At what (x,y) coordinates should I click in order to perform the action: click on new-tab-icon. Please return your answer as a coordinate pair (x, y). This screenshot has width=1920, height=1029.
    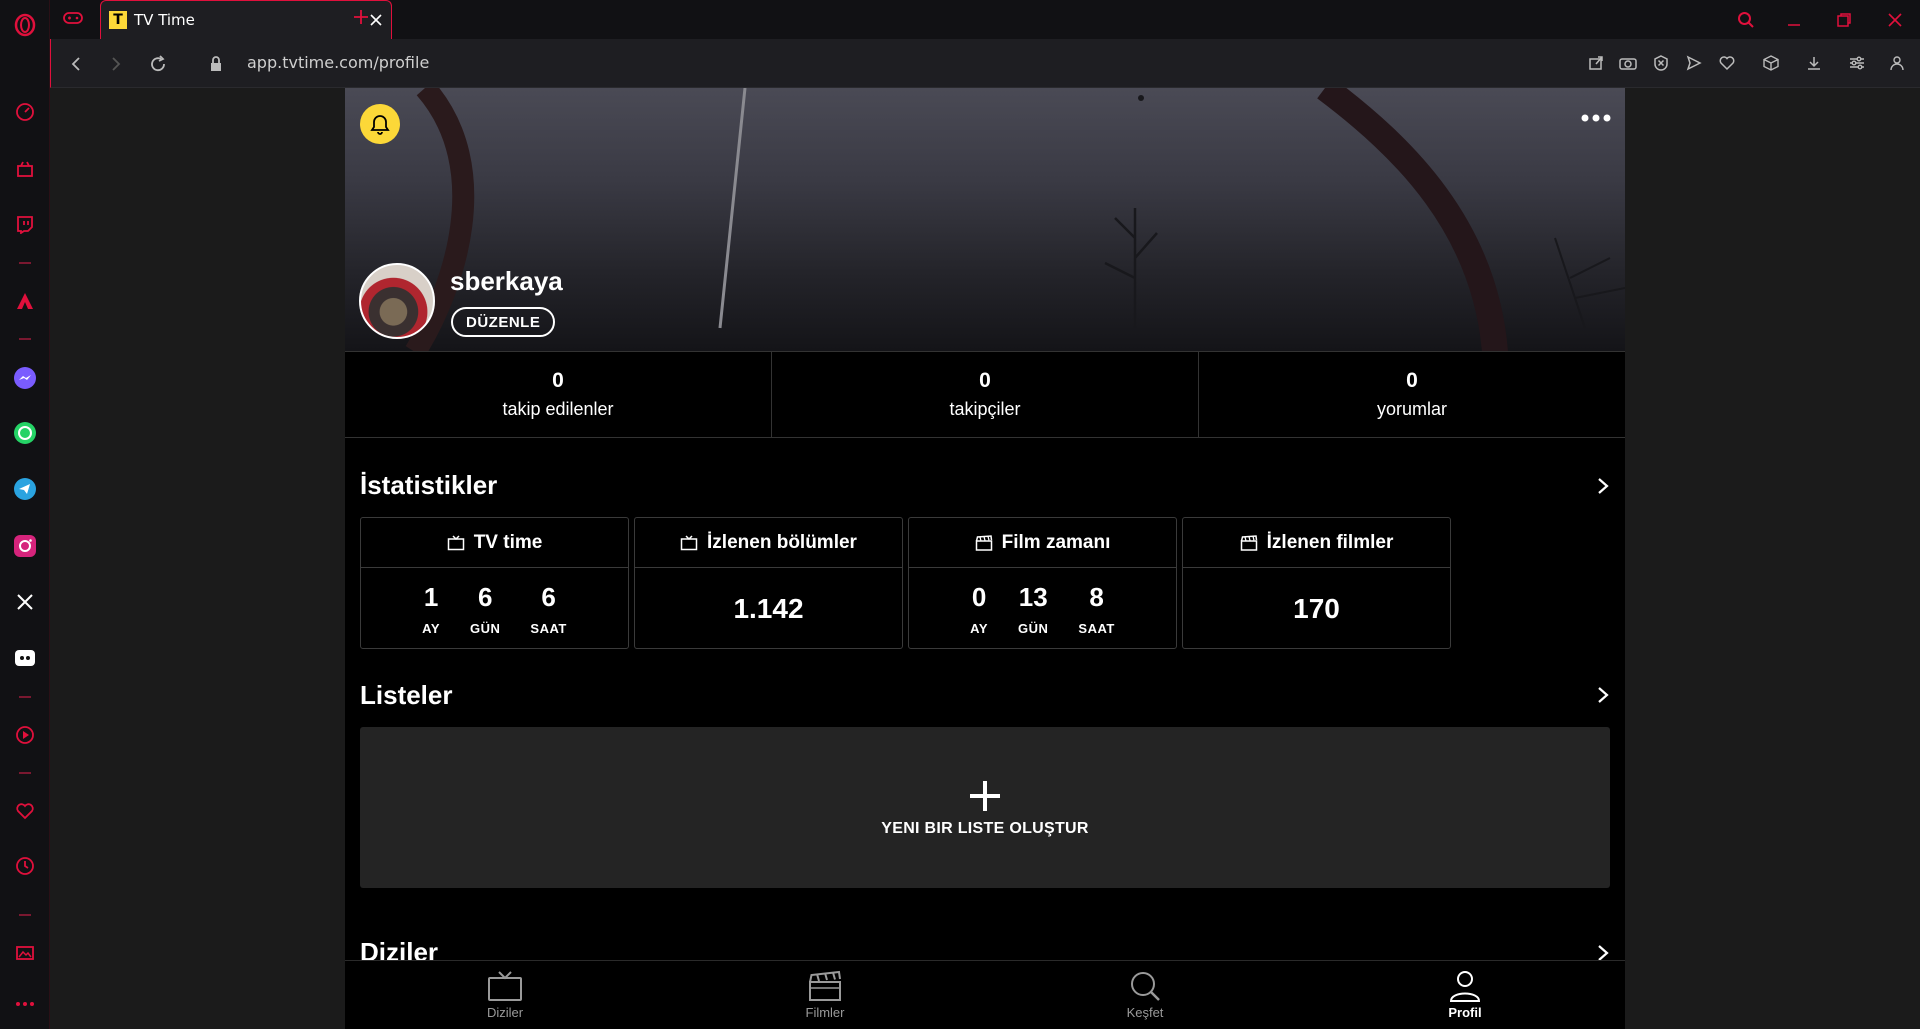
    Looking at the image, I should click on (363, 19).